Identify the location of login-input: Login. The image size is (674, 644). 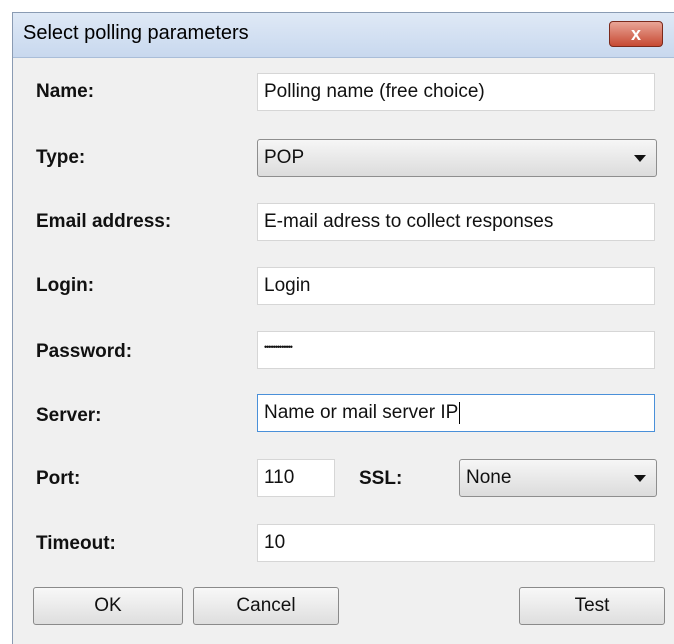
(456, 286).